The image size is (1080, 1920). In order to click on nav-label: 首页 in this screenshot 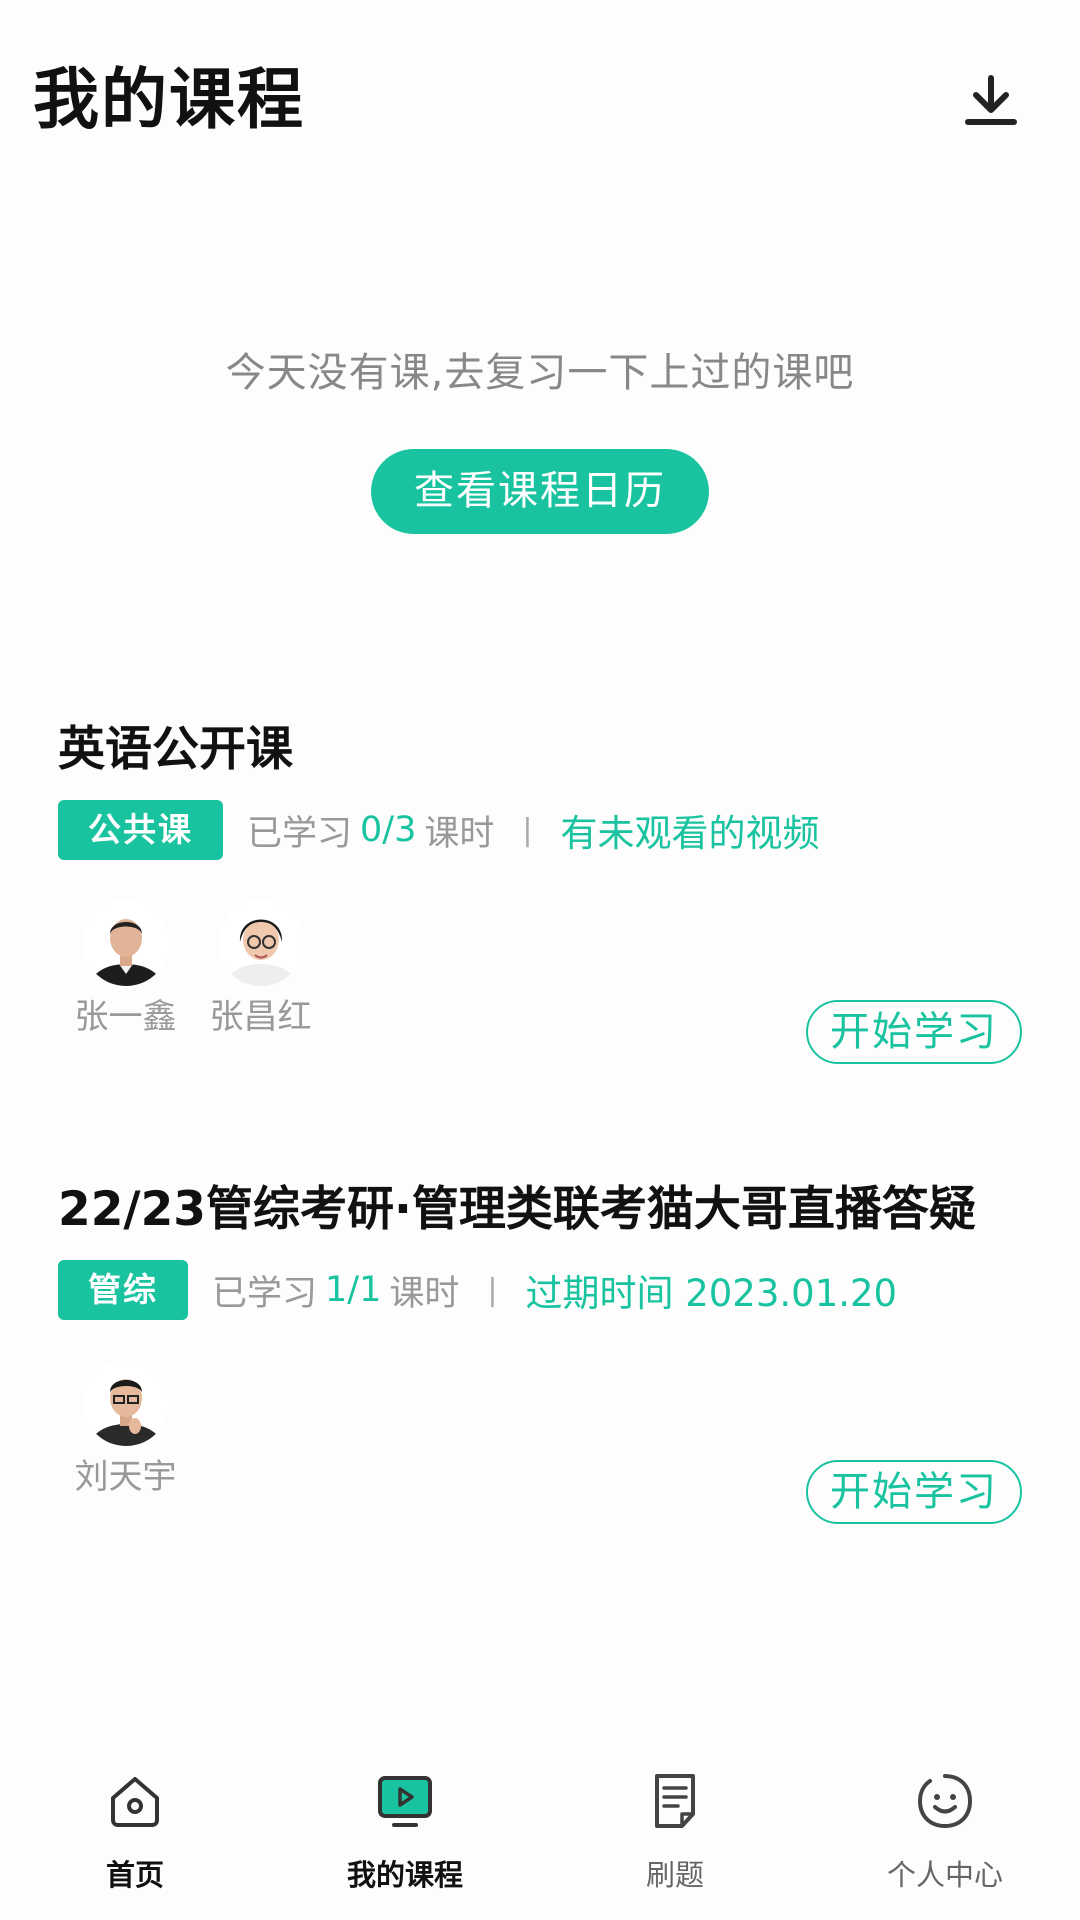, I will do `click(134, 1875)`.